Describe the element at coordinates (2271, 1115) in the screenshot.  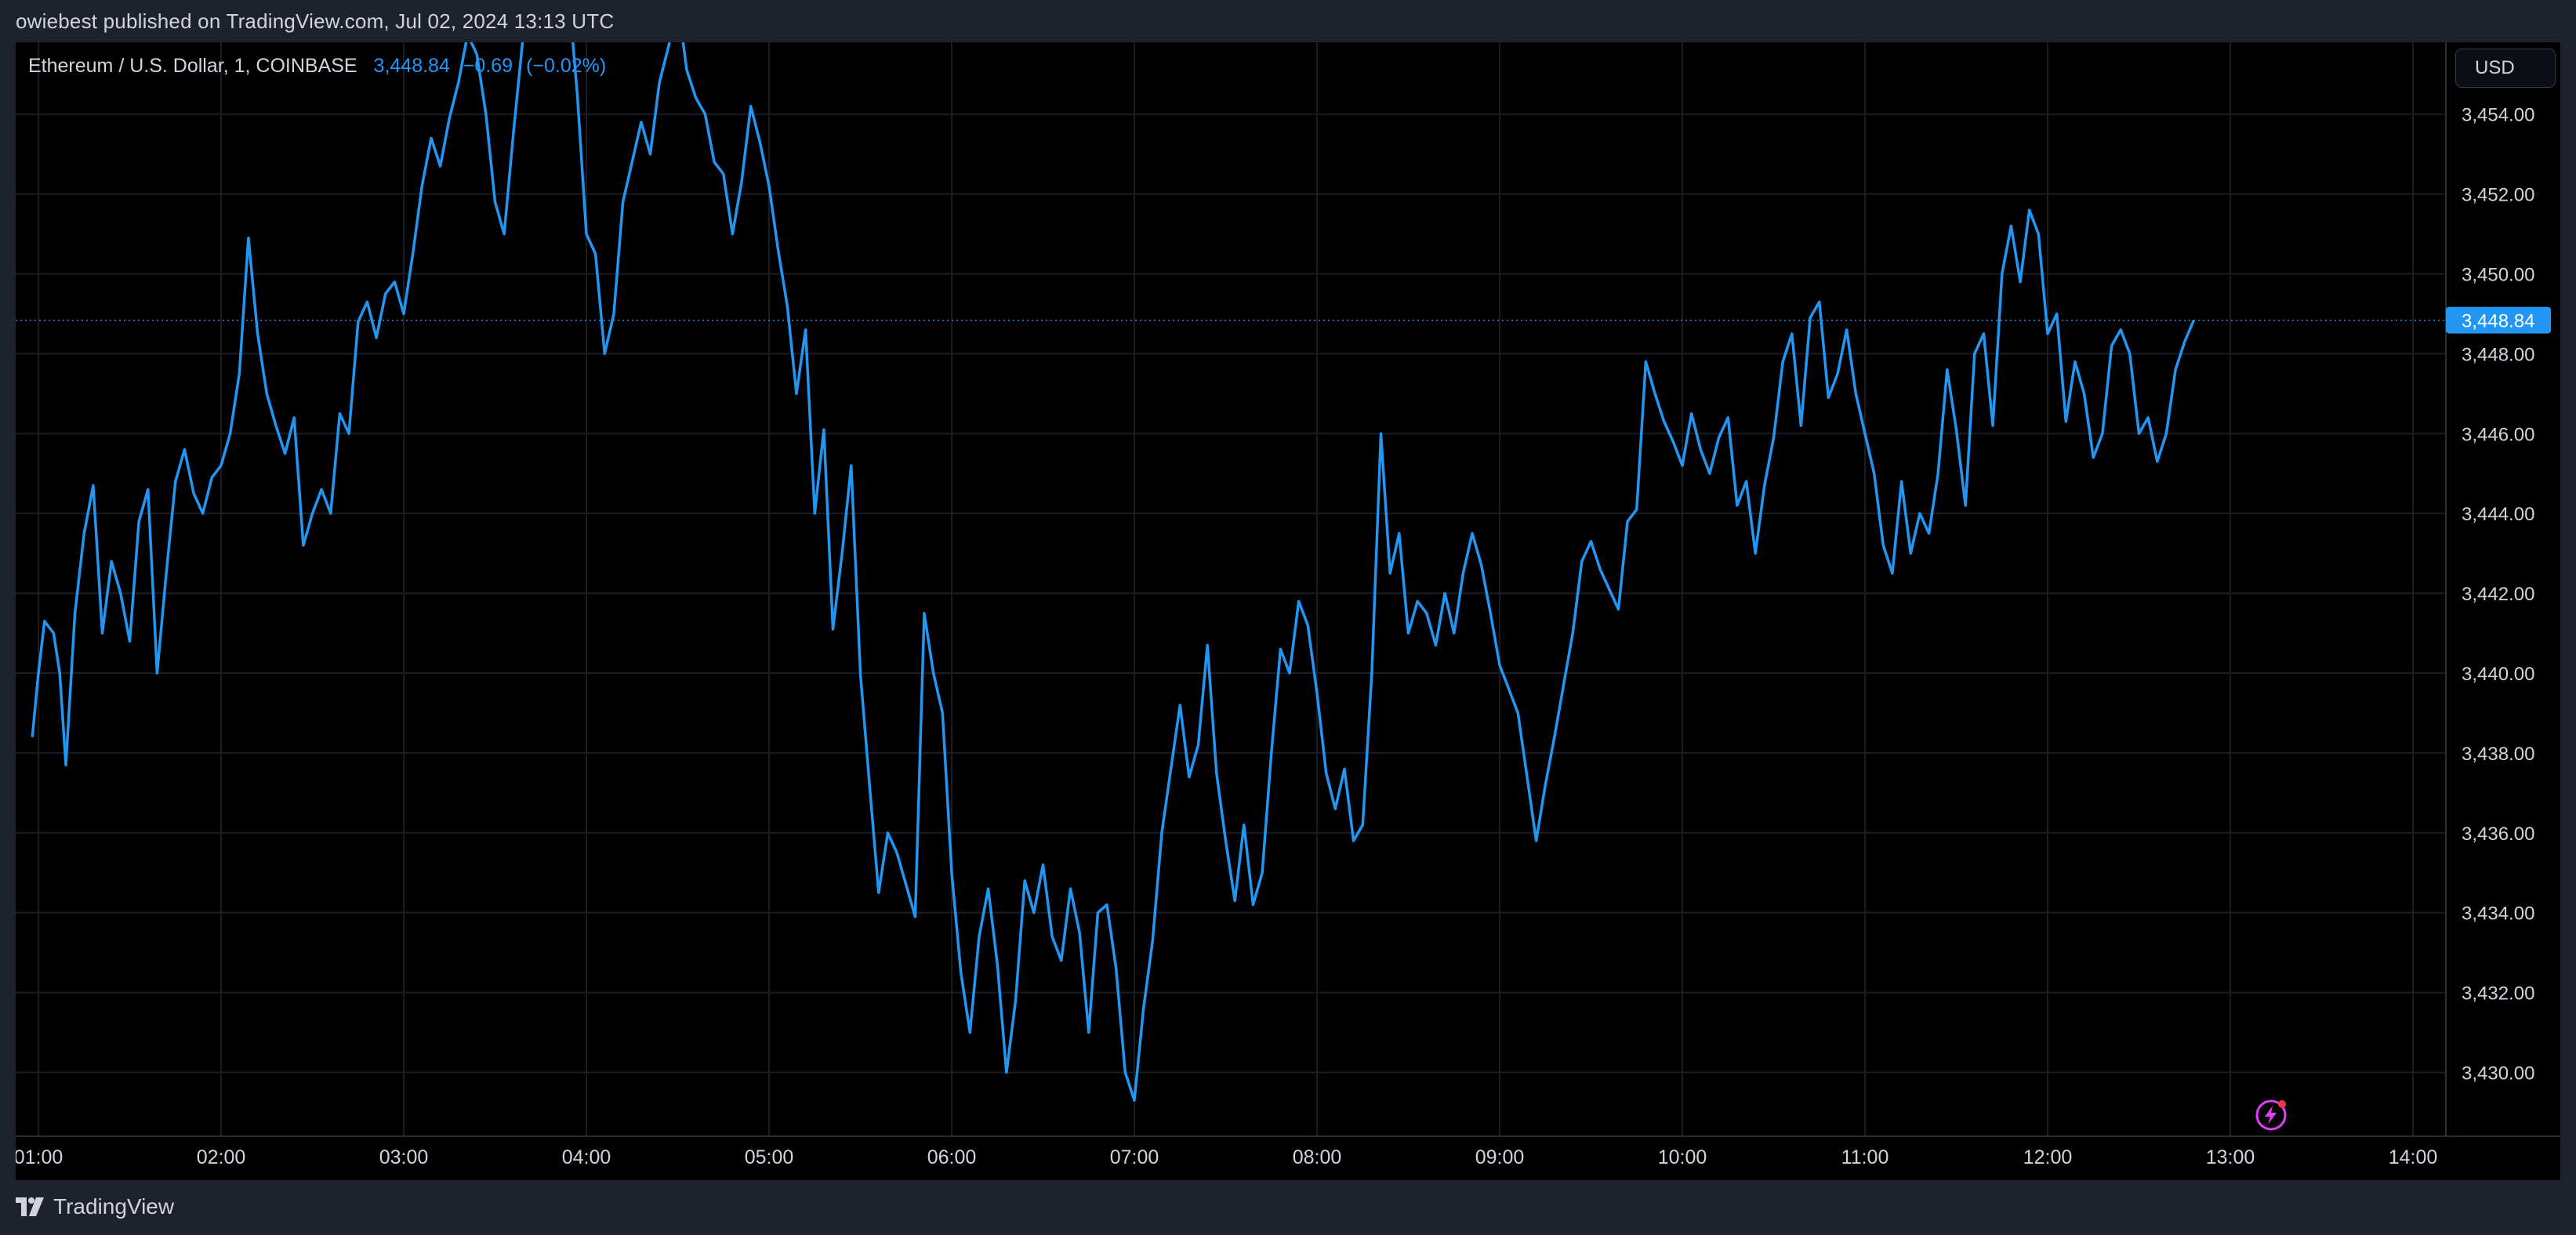
I see `lightning-icon` at that location.